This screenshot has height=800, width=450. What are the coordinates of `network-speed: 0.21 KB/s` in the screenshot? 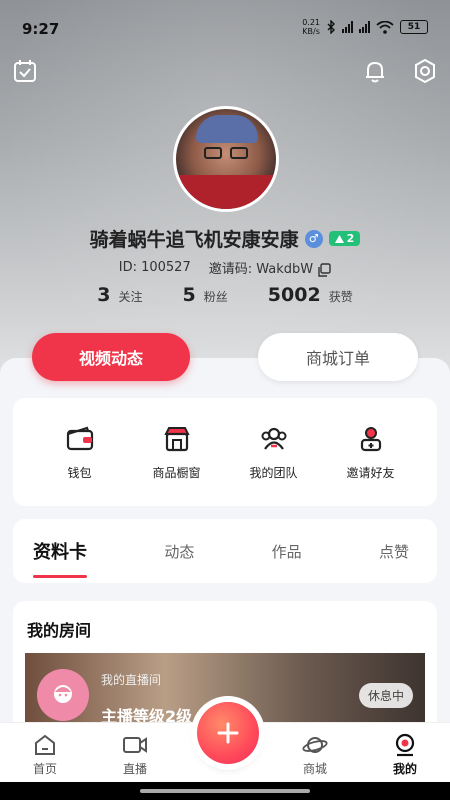 It's located at (311, 27).